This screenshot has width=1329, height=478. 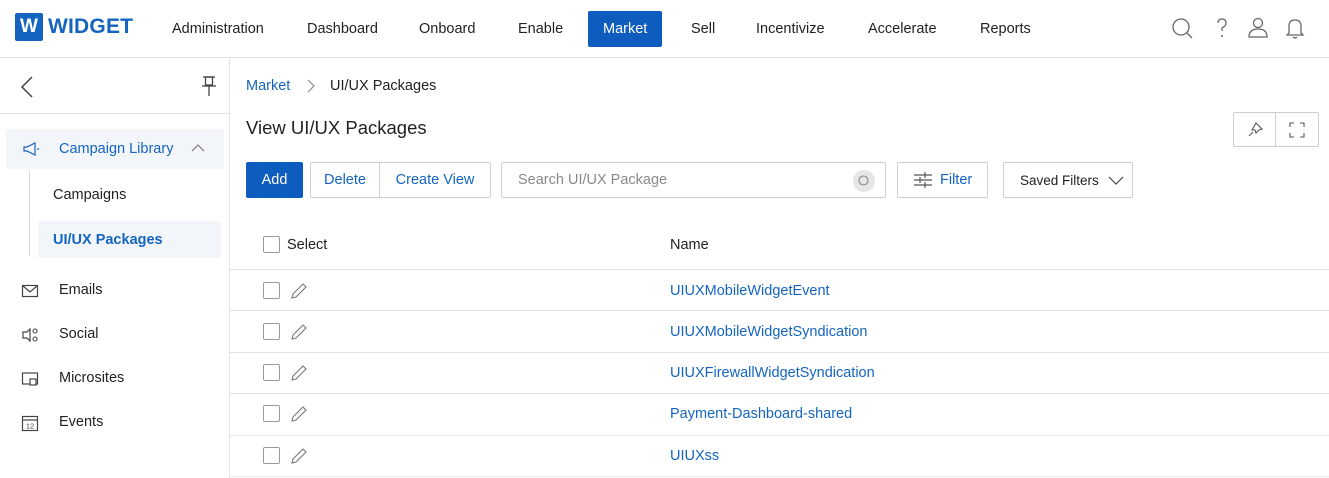 What do you see at coordinates (447, 29) in the screenshot?
I see `nav-onboard: Onboard` at bounding box center [447, 29].